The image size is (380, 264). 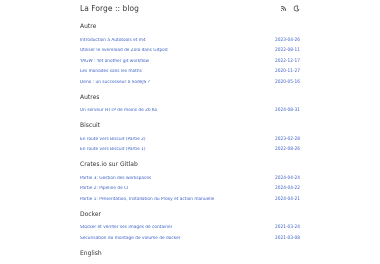 I want to click on post-date: 2021-03-08, so click(x=287, y=238).